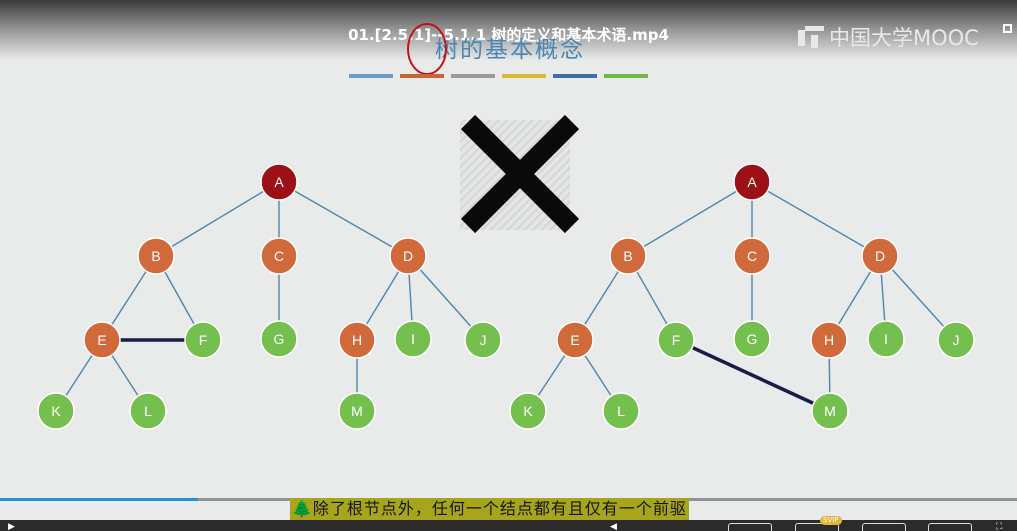 The image size is (1017, 531). I want to click on play-icon: ▶, so click(11, 526).